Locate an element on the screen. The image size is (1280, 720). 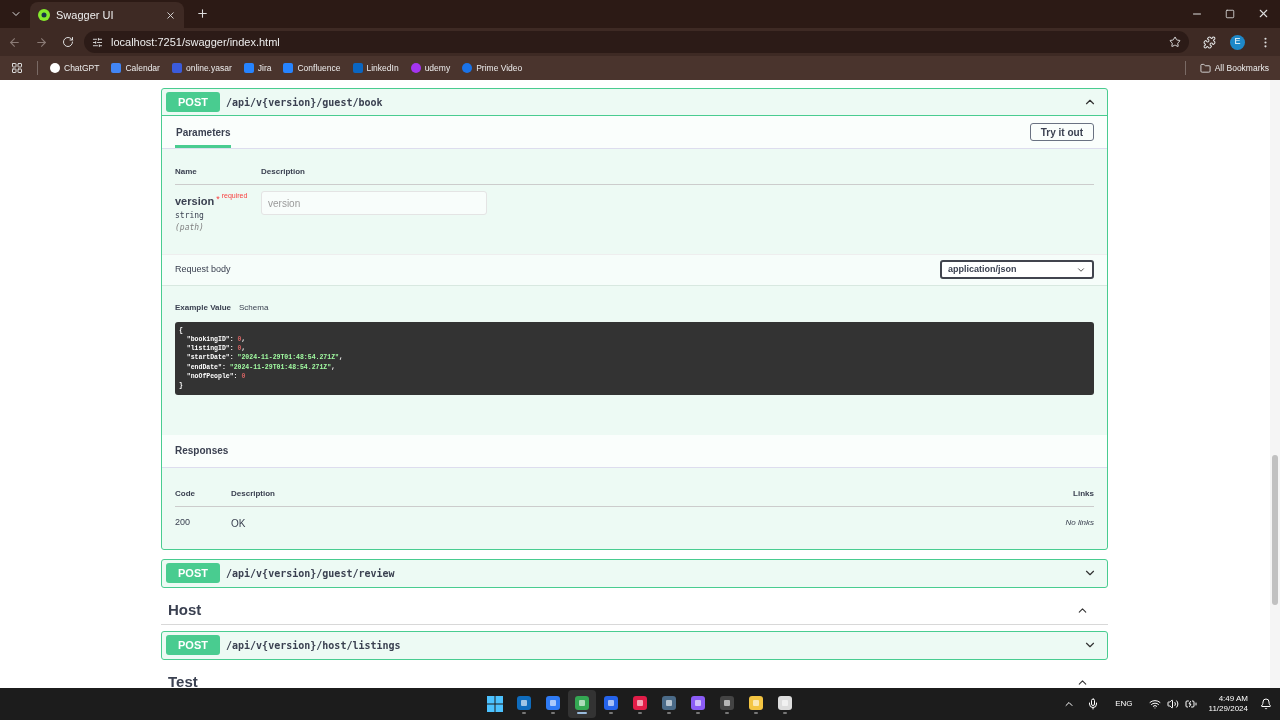
parameter-input-field: version is located at coordinates (374, 203).